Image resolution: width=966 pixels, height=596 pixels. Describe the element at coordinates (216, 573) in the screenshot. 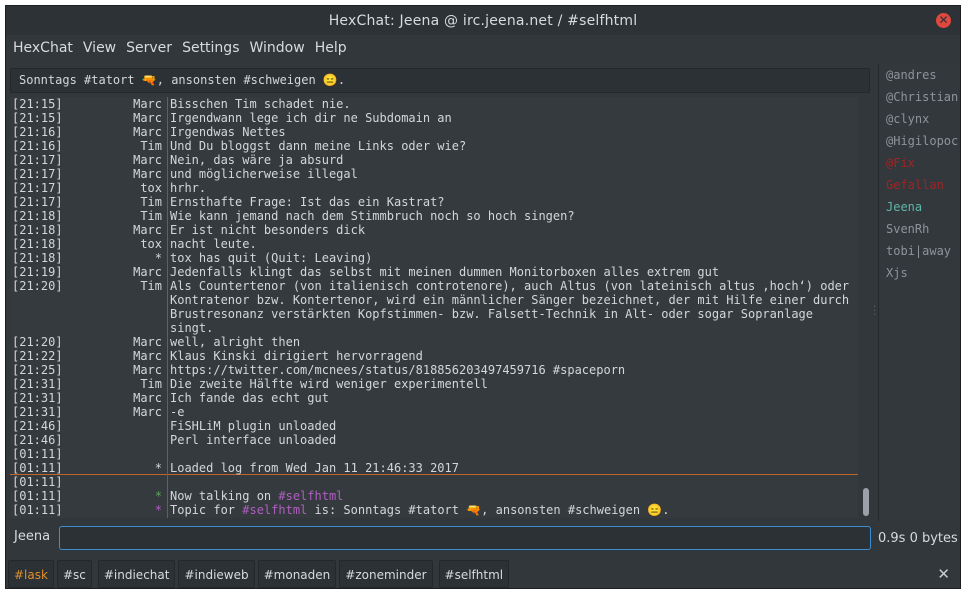

I see `tab-indieweb: #indieweb` at that location.